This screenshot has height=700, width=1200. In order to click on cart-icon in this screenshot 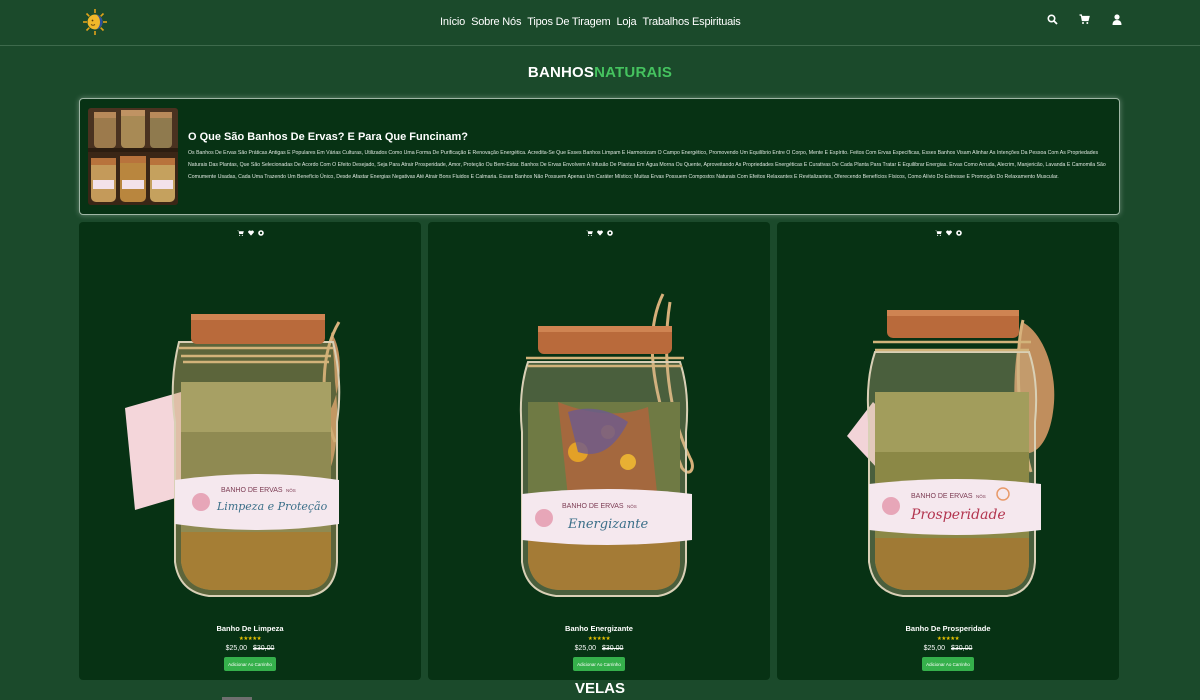, I will do `click(1084, 19)`.